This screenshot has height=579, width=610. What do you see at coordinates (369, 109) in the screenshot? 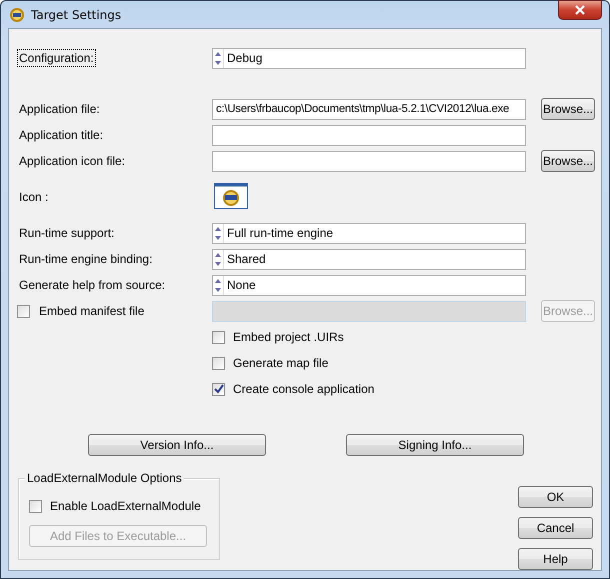
I see `input-field: c:\Users\frbaucop\Documents\tmp\lua-5.2.1\CVI2012\lua.exe` at bounding box center [369, 109].